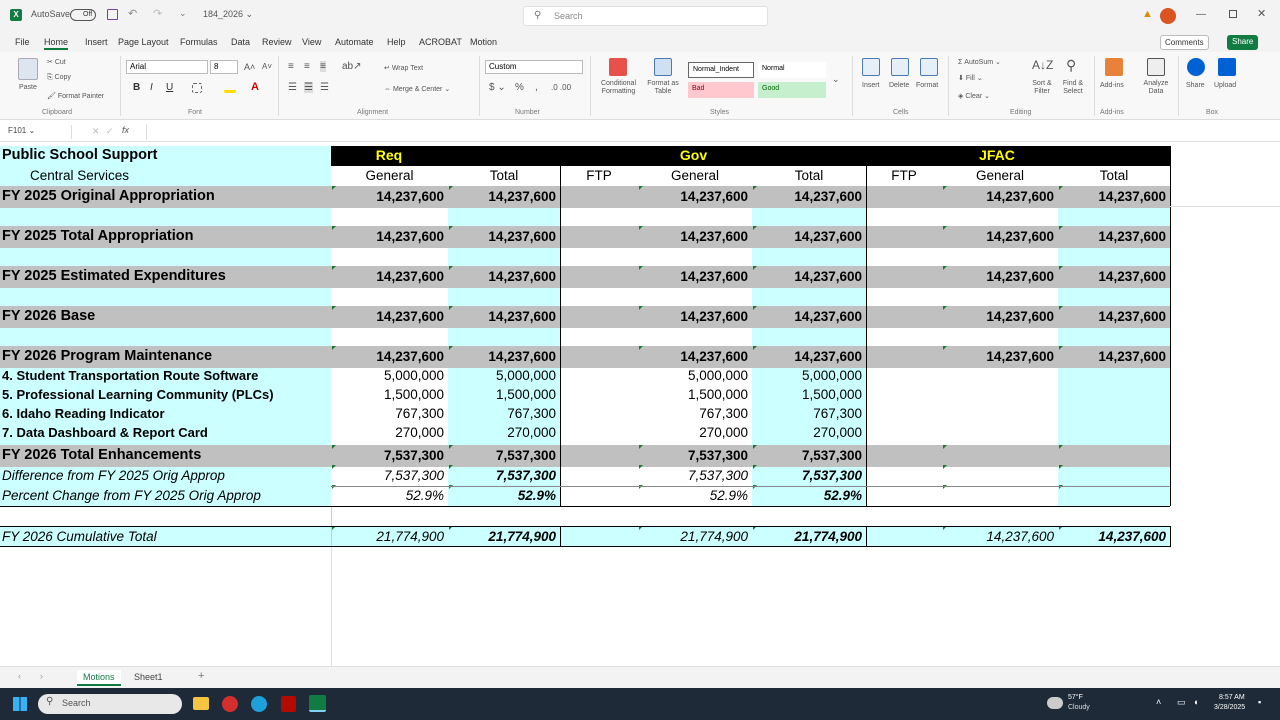  Describe the element at coordinates (1158, 702) in the screenshot. I see `tray-chevron-icon: ˄` at that location.